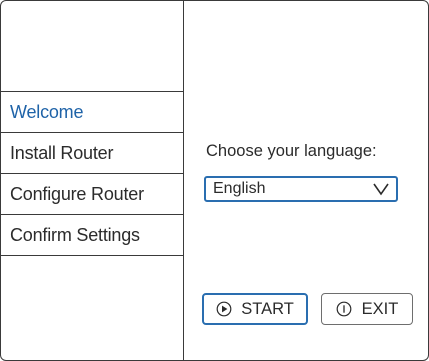 The image size is (429, 361). Describe the element at coordinates (47, 111) in the screenshot. I see `sidebar-item-label: Welcome` at that location.